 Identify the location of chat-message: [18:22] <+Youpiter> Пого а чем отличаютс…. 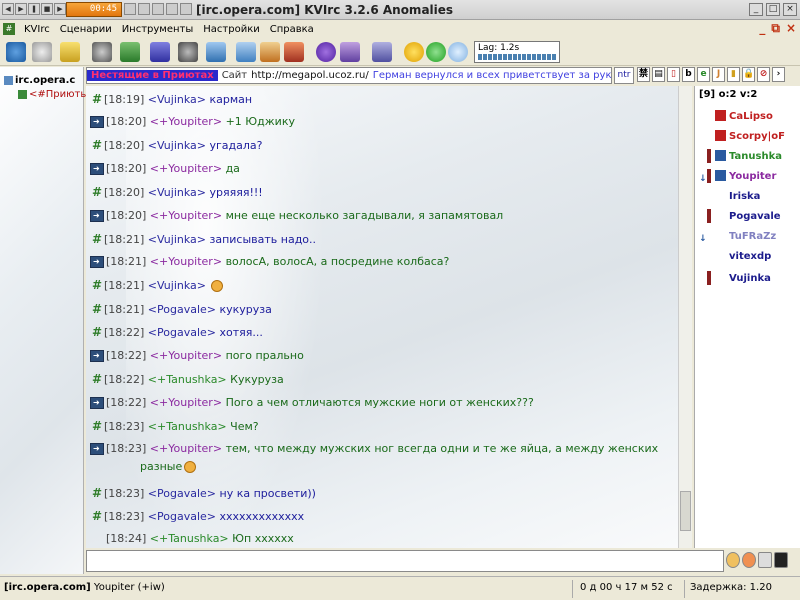
(380, 403).